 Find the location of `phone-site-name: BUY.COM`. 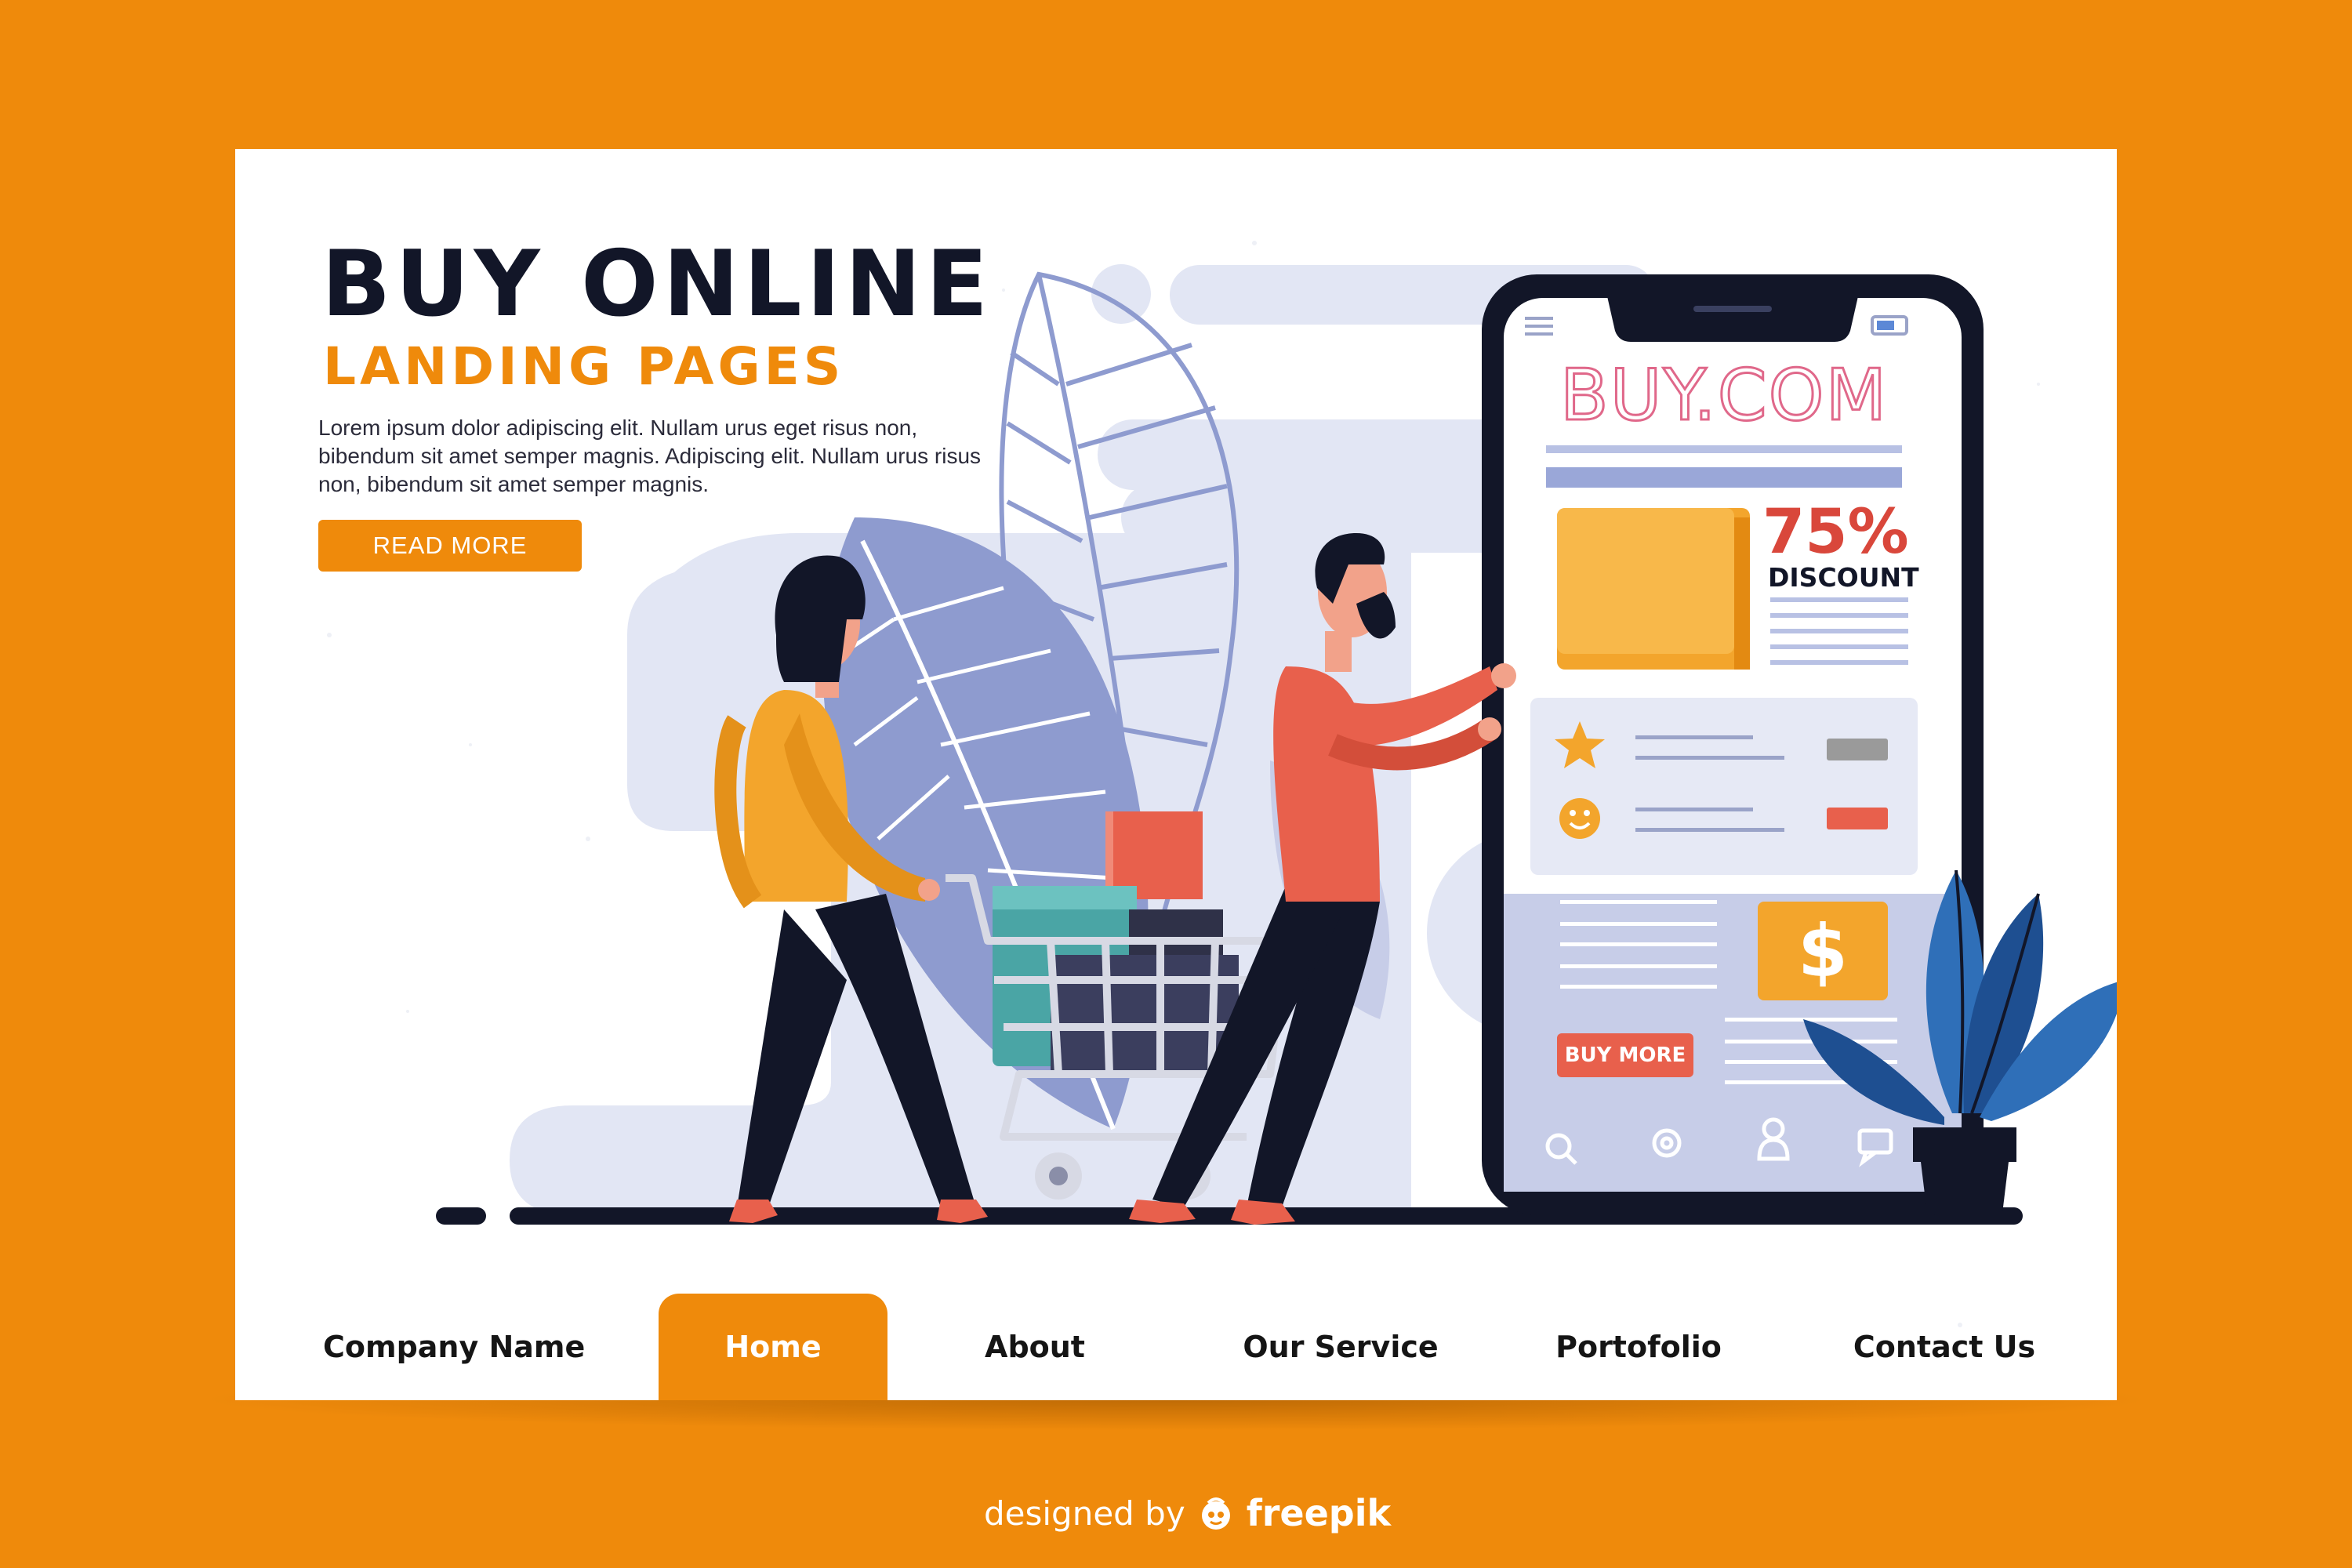

phone-site-name: BUY.COM is located at coordinates (1724, 395).